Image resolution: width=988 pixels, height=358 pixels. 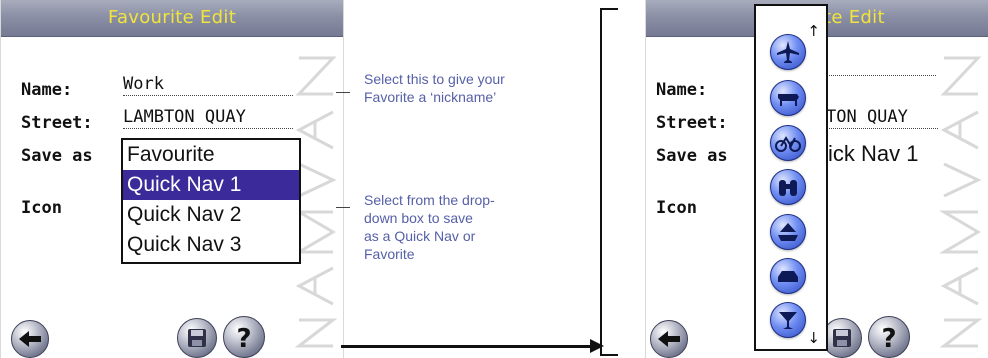 What do you see at coordinates (211, 185) in the screenshot?
I see `dropdown-option-quick-nav-1: Quick Nav 1` at bounding box center [211, 185].